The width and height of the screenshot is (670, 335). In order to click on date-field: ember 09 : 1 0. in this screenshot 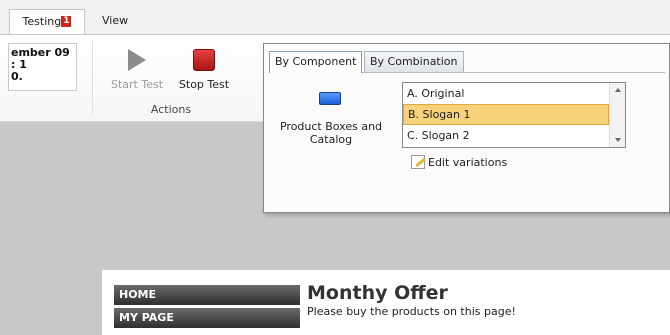, I will do `click(42, 67)`.